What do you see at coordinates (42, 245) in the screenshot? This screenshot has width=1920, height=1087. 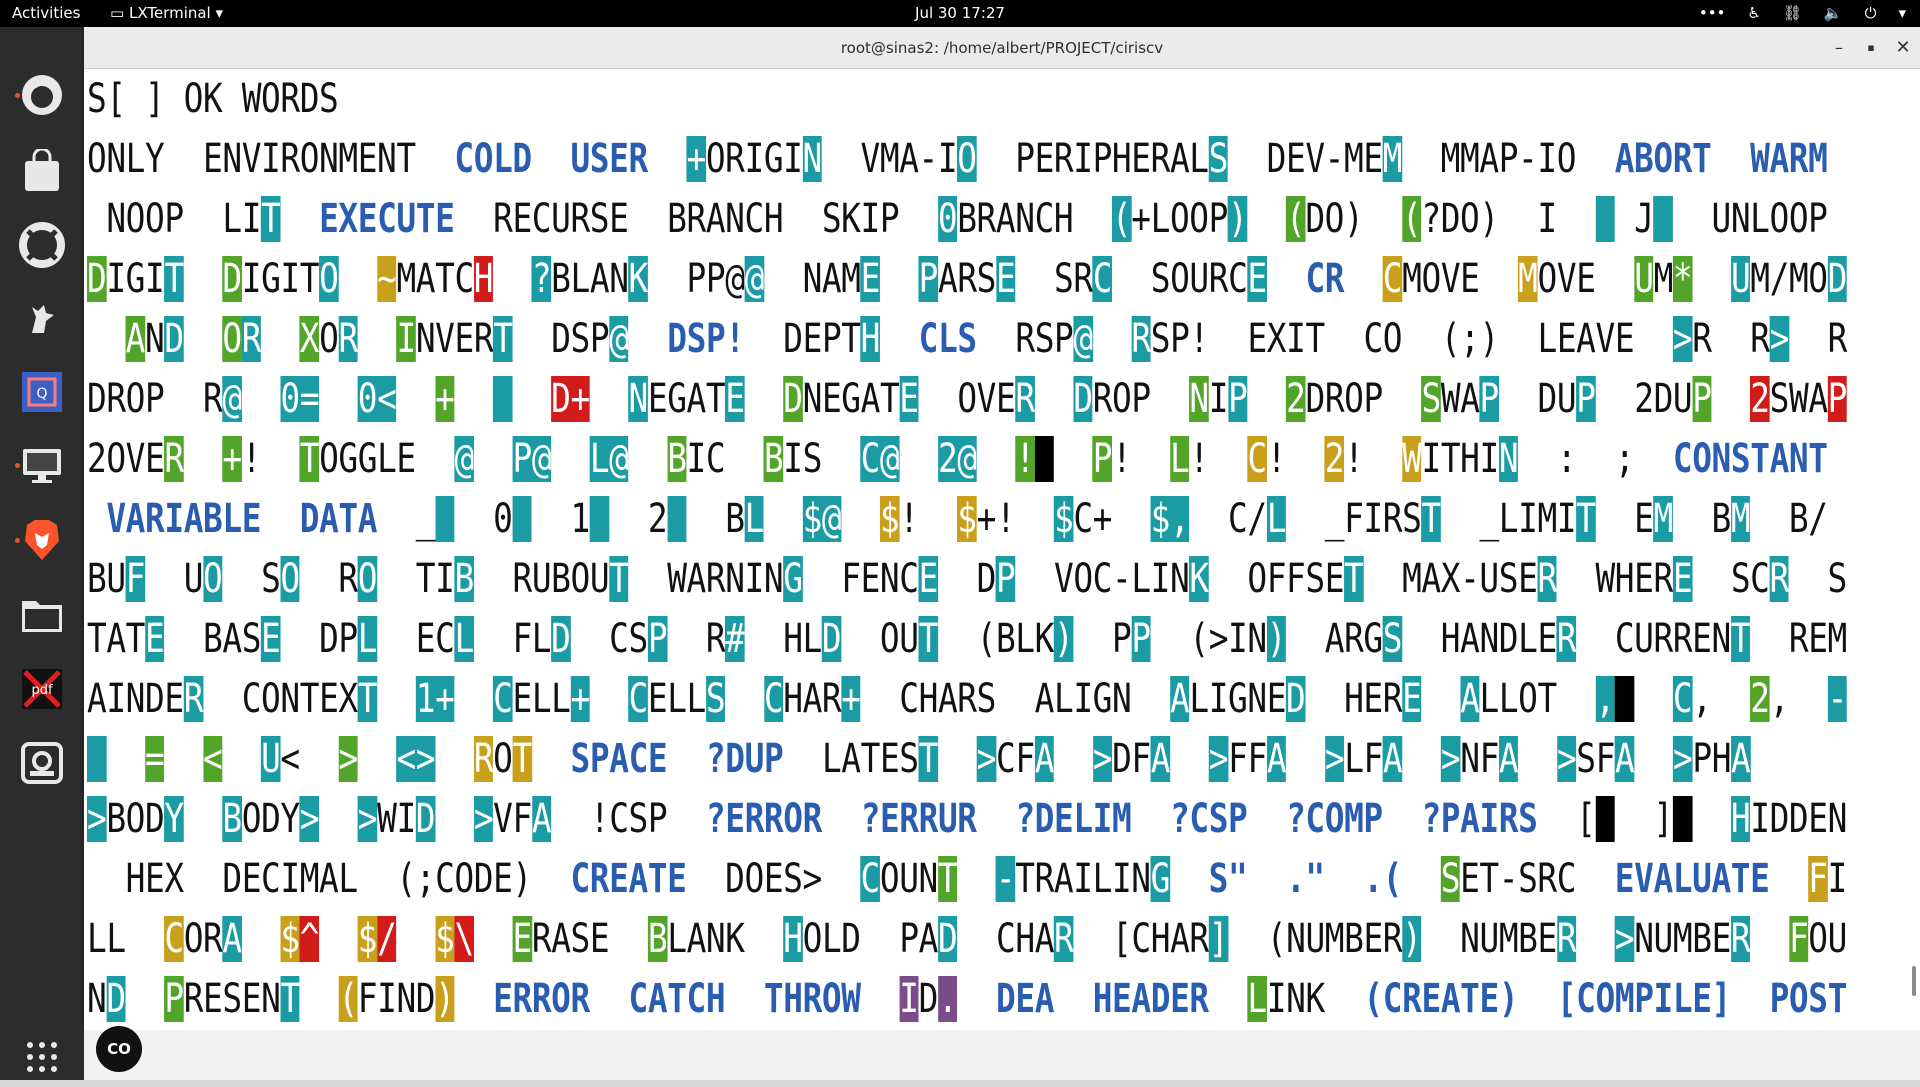 I see `dock-item-help` at bounding box center [42, 245].